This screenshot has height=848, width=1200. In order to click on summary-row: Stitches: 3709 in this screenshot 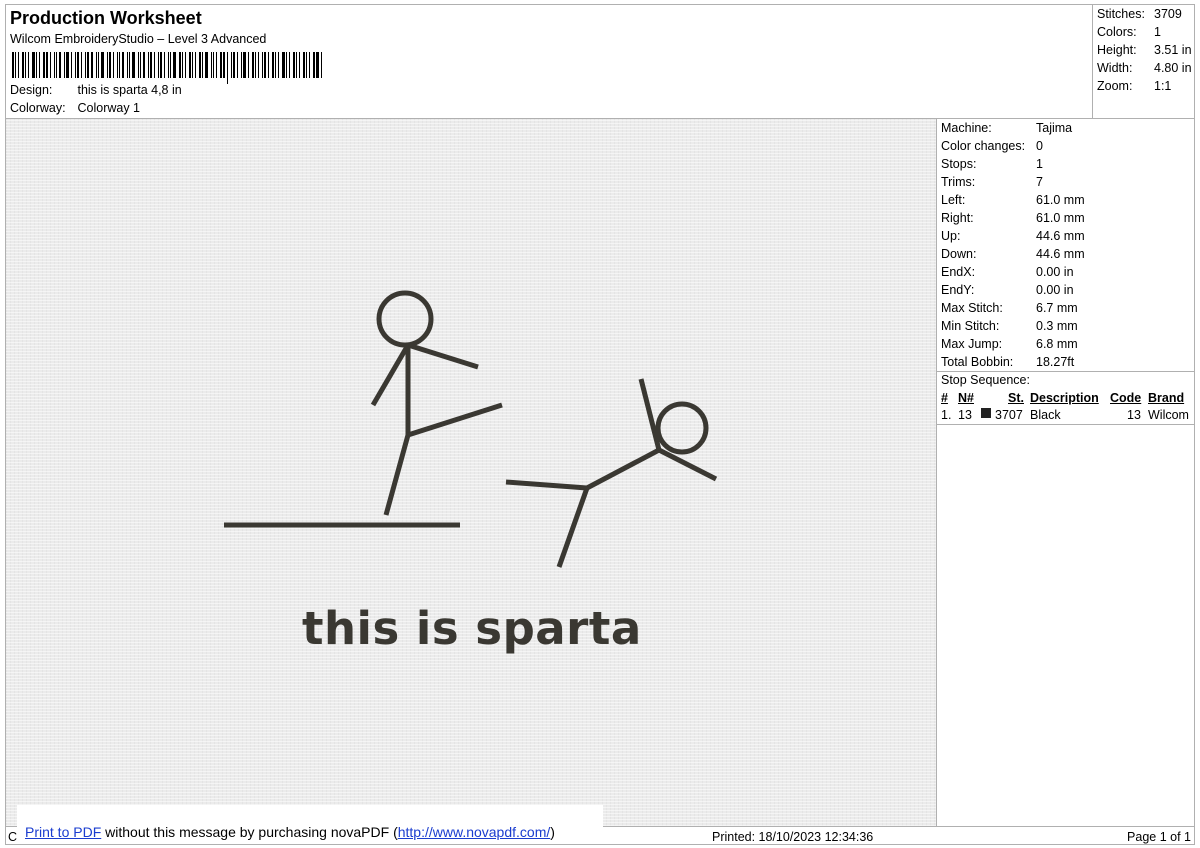, I will do `click(1139, 14)`.